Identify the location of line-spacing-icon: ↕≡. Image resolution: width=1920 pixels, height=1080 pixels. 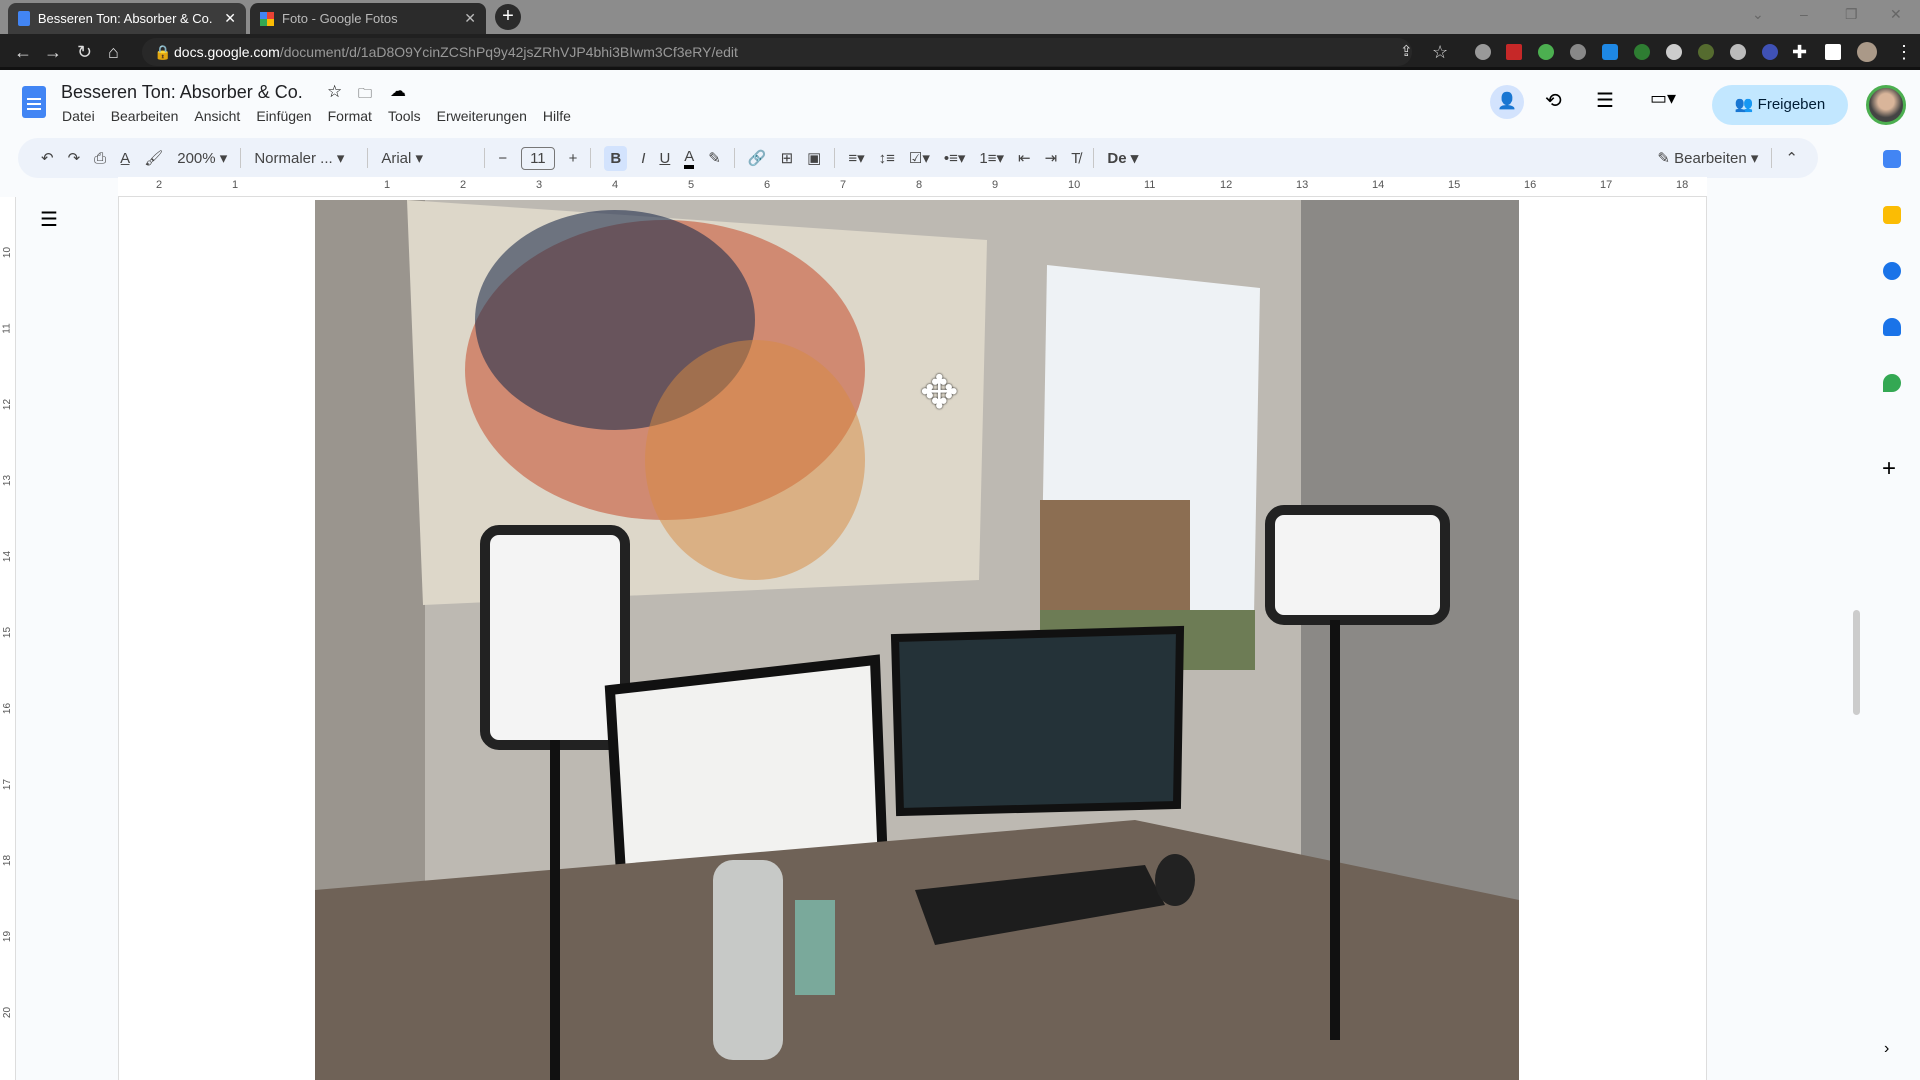
(887, 158).